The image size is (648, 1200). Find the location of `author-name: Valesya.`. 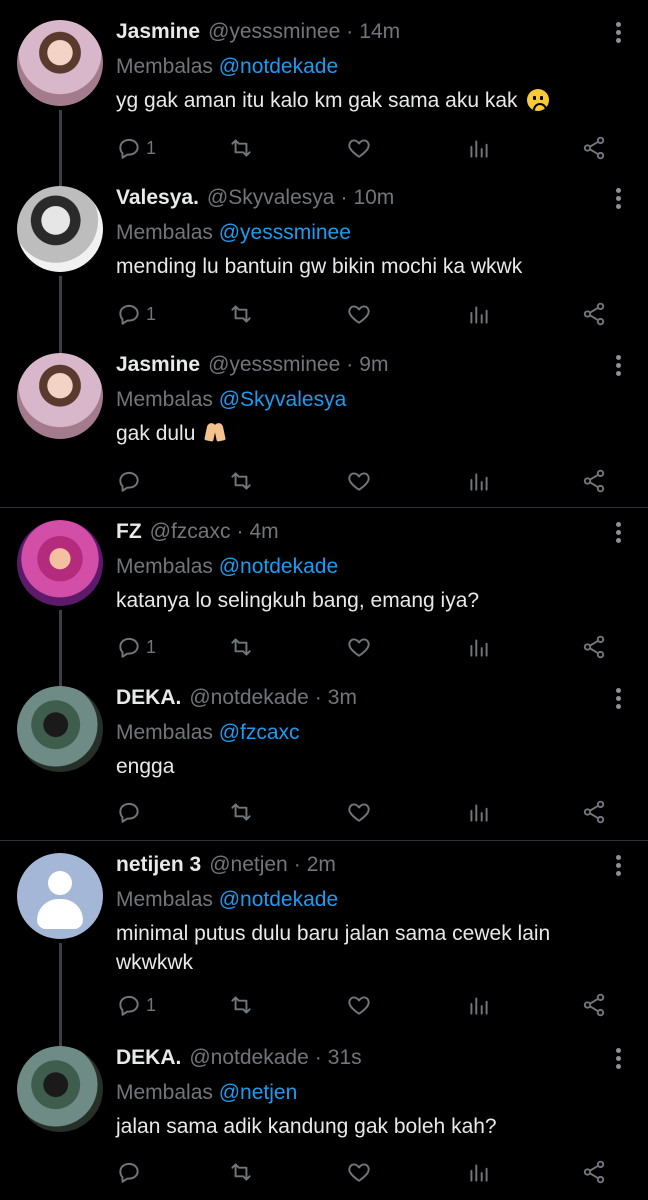

author-name: Valesya. is located at coordinates (157, 198).